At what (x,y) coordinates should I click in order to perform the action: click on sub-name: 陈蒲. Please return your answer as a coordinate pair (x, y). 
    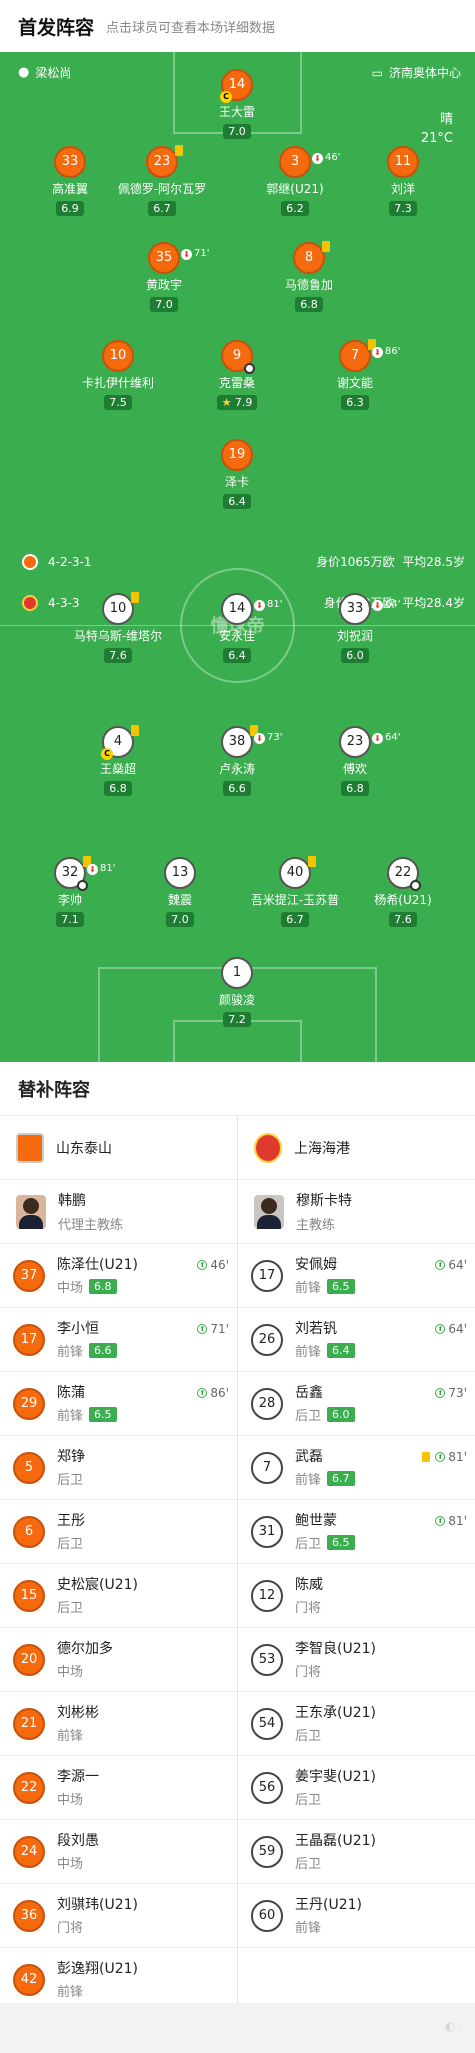
    Looking at the image, I should click on (71, 1392).